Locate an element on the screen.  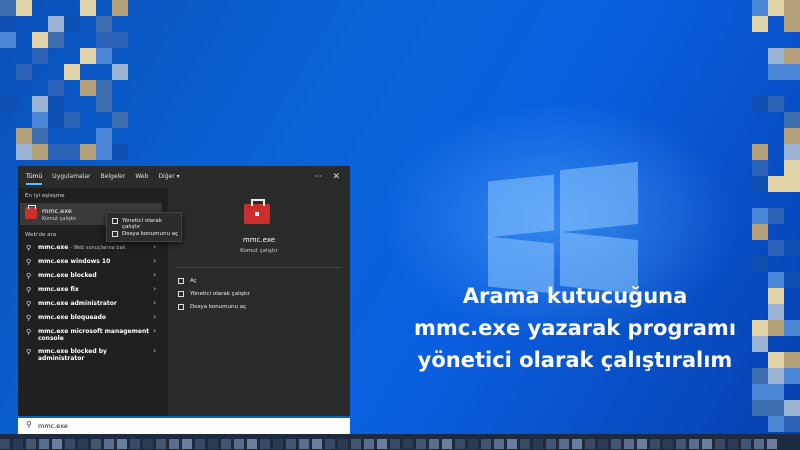
web-result-item: ⚲ mmc.exe bloqueado › is located at coordinates (91, 318).